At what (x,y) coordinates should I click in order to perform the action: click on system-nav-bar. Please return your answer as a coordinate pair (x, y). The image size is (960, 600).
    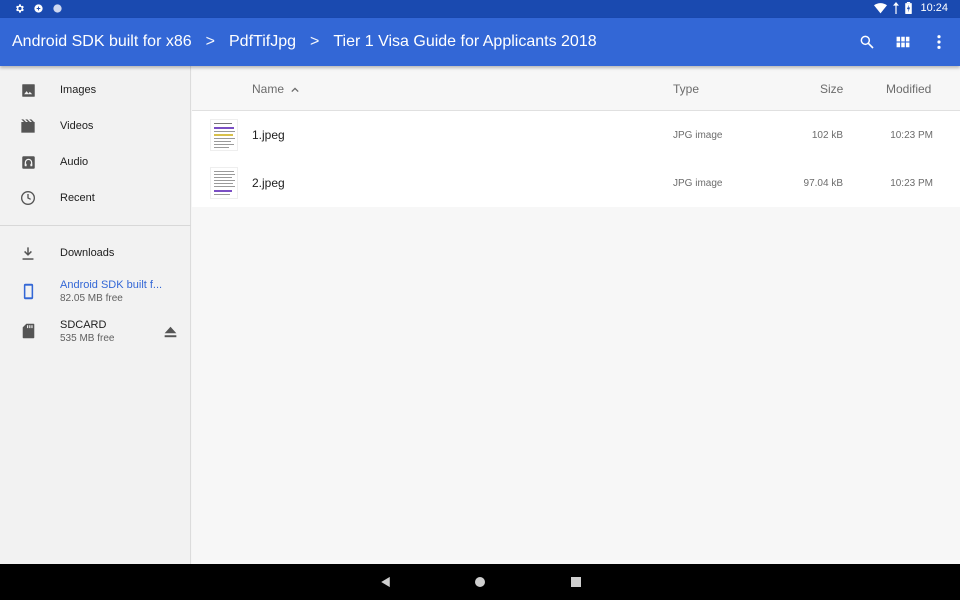
    Looking at the image, I should click on (480, 582).